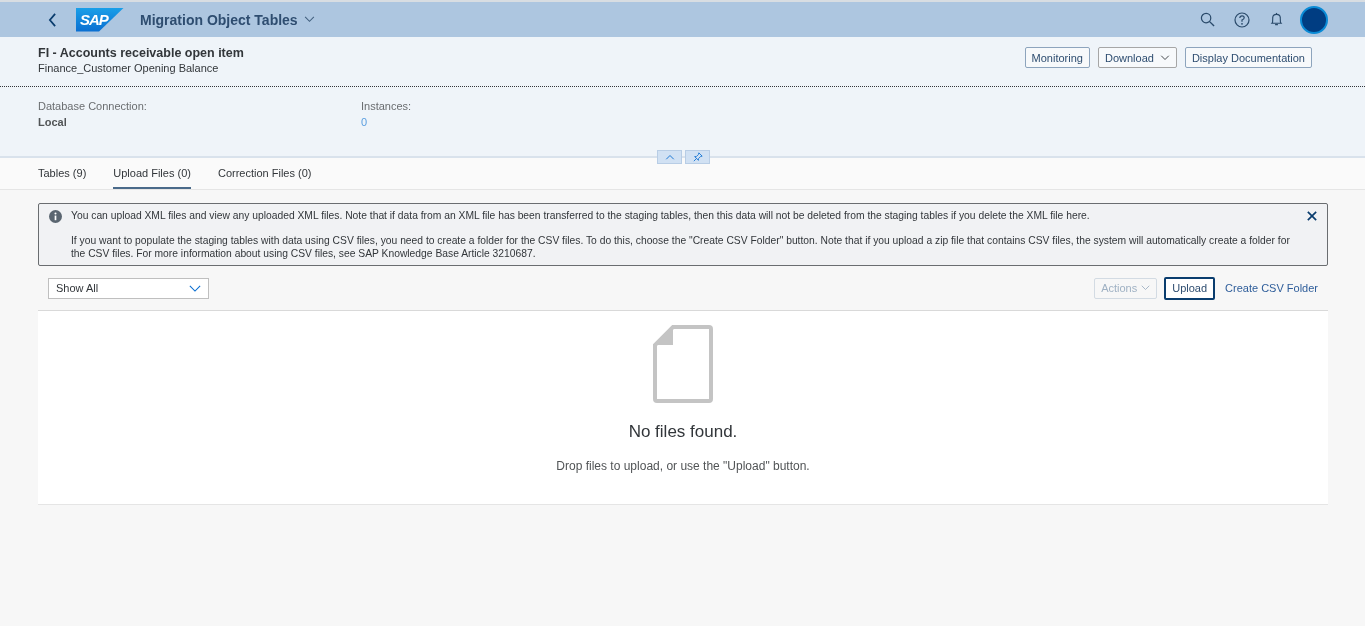 The width and height of the screenshot is (1365, 626). I want to click on pin-header-button, so click(697, 157).